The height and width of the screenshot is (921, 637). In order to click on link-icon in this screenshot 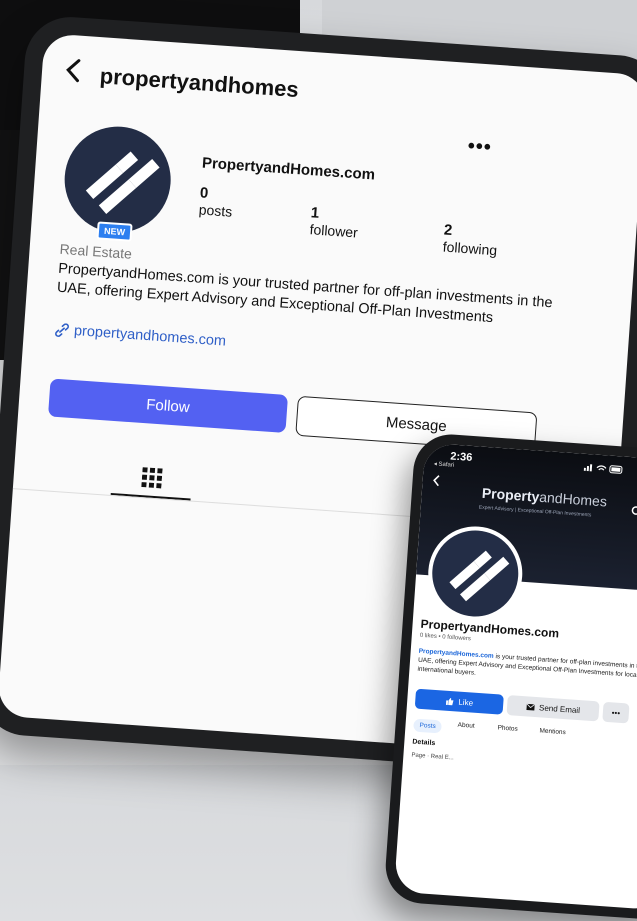, I will do `click(62, 330)`.